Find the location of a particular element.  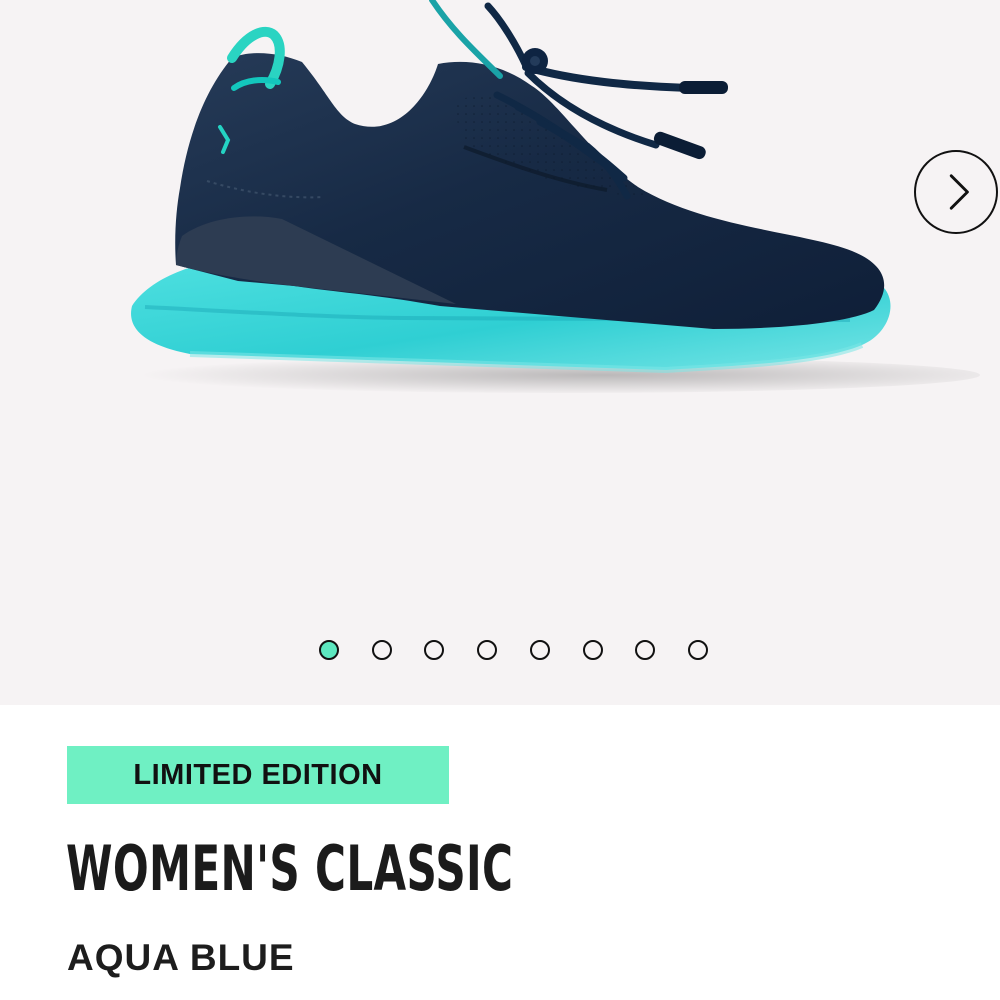

chevron-right-icon is located at coordinates (959, 192).